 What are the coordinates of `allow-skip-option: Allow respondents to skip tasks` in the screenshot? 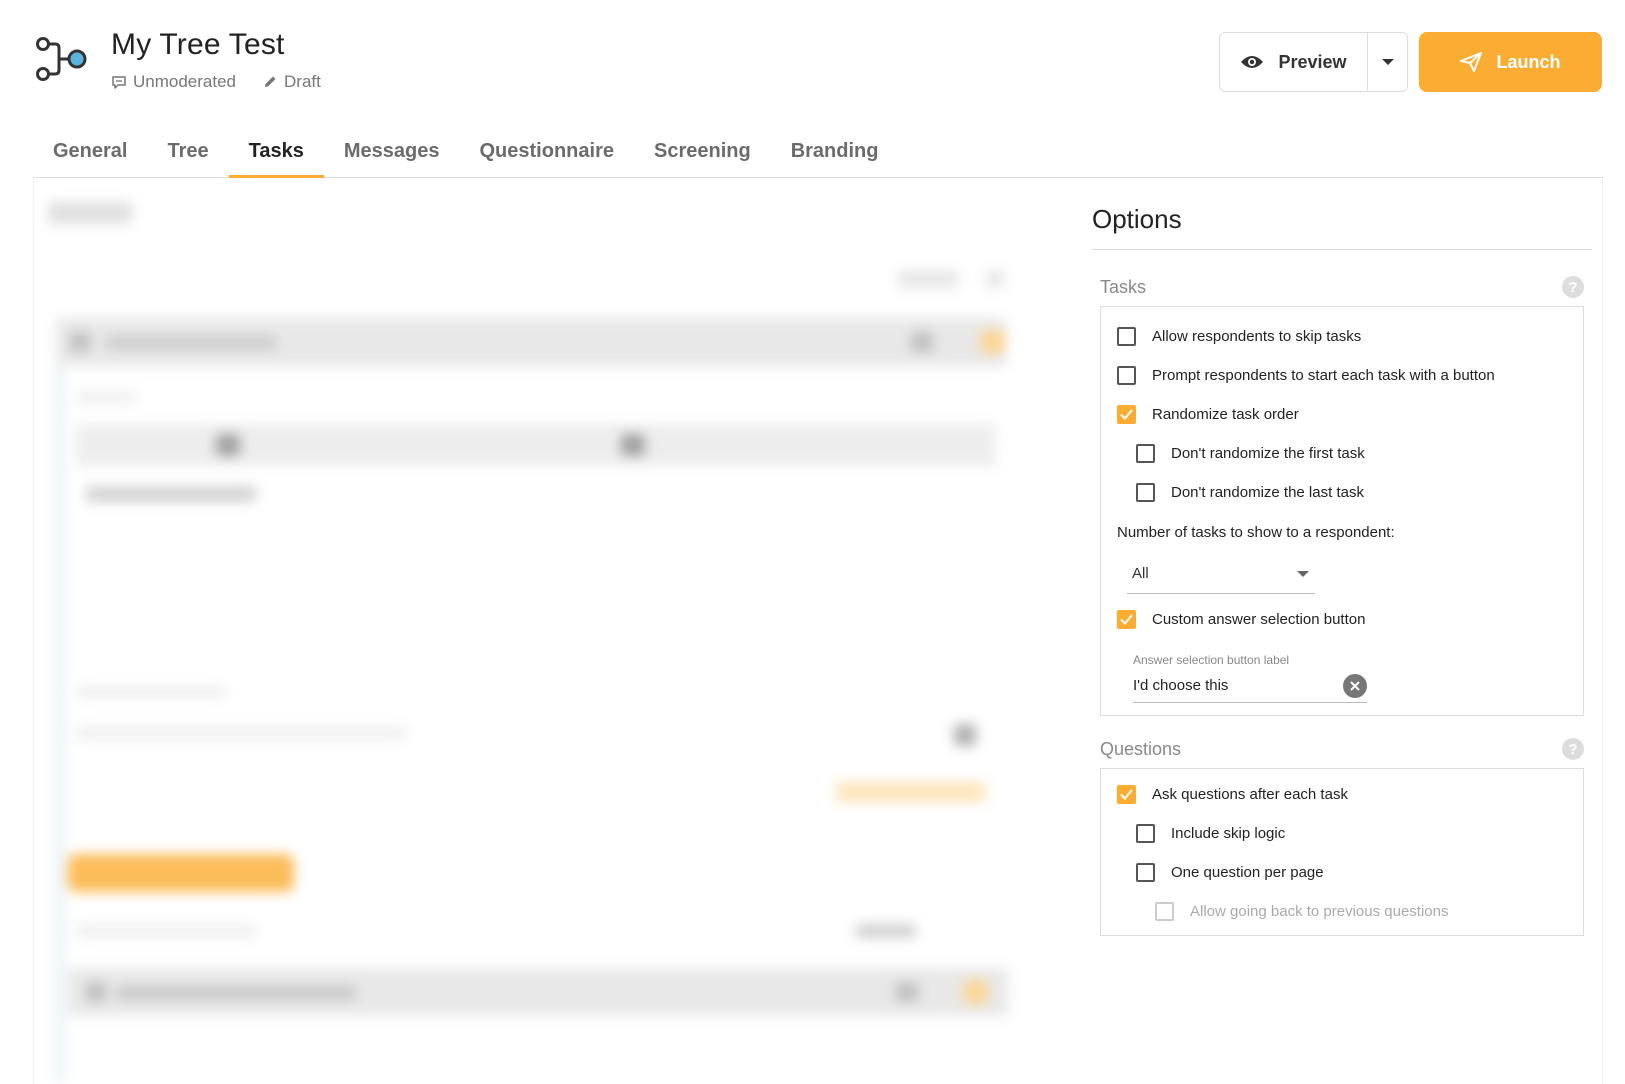 It's located at (1342, 336).